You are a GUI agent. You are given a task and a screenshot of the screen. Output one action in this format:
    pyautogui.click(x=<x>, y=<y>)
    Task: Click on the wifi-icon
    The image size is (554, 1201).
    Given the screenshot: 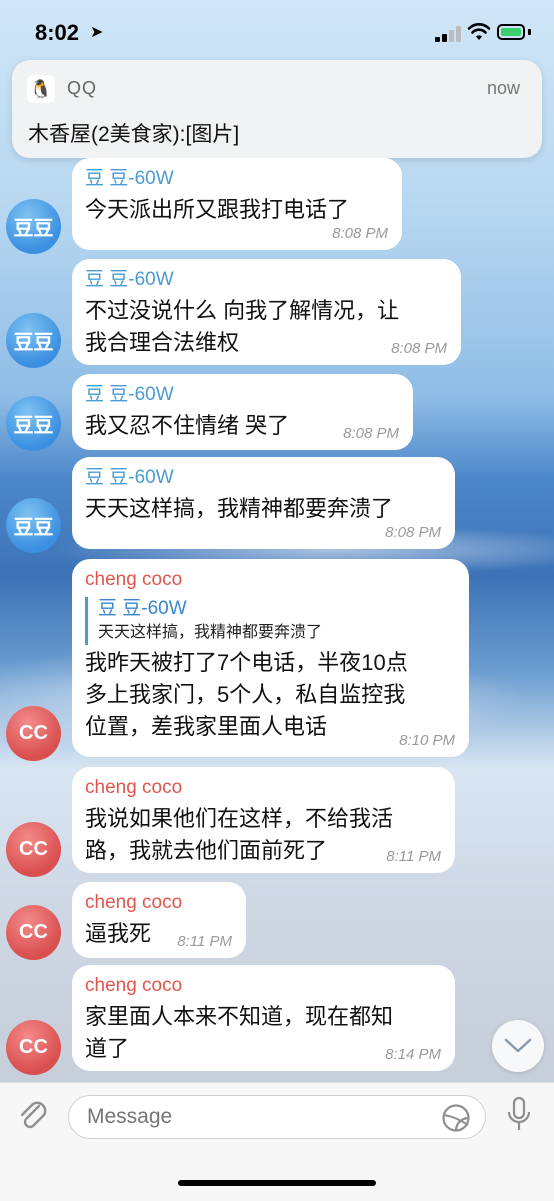 What is the action you would take?
    pyautogui.click(x=479, y=31)
    